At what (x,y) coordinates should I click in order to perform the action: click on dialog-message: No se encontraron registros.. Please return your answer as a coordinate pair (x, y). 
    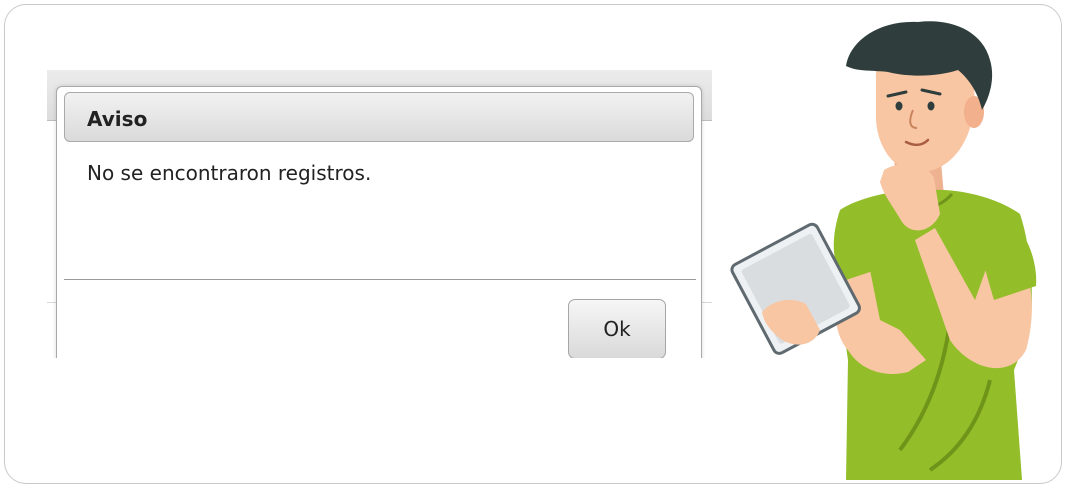
    Looking at the image, I should click on (229, 173).